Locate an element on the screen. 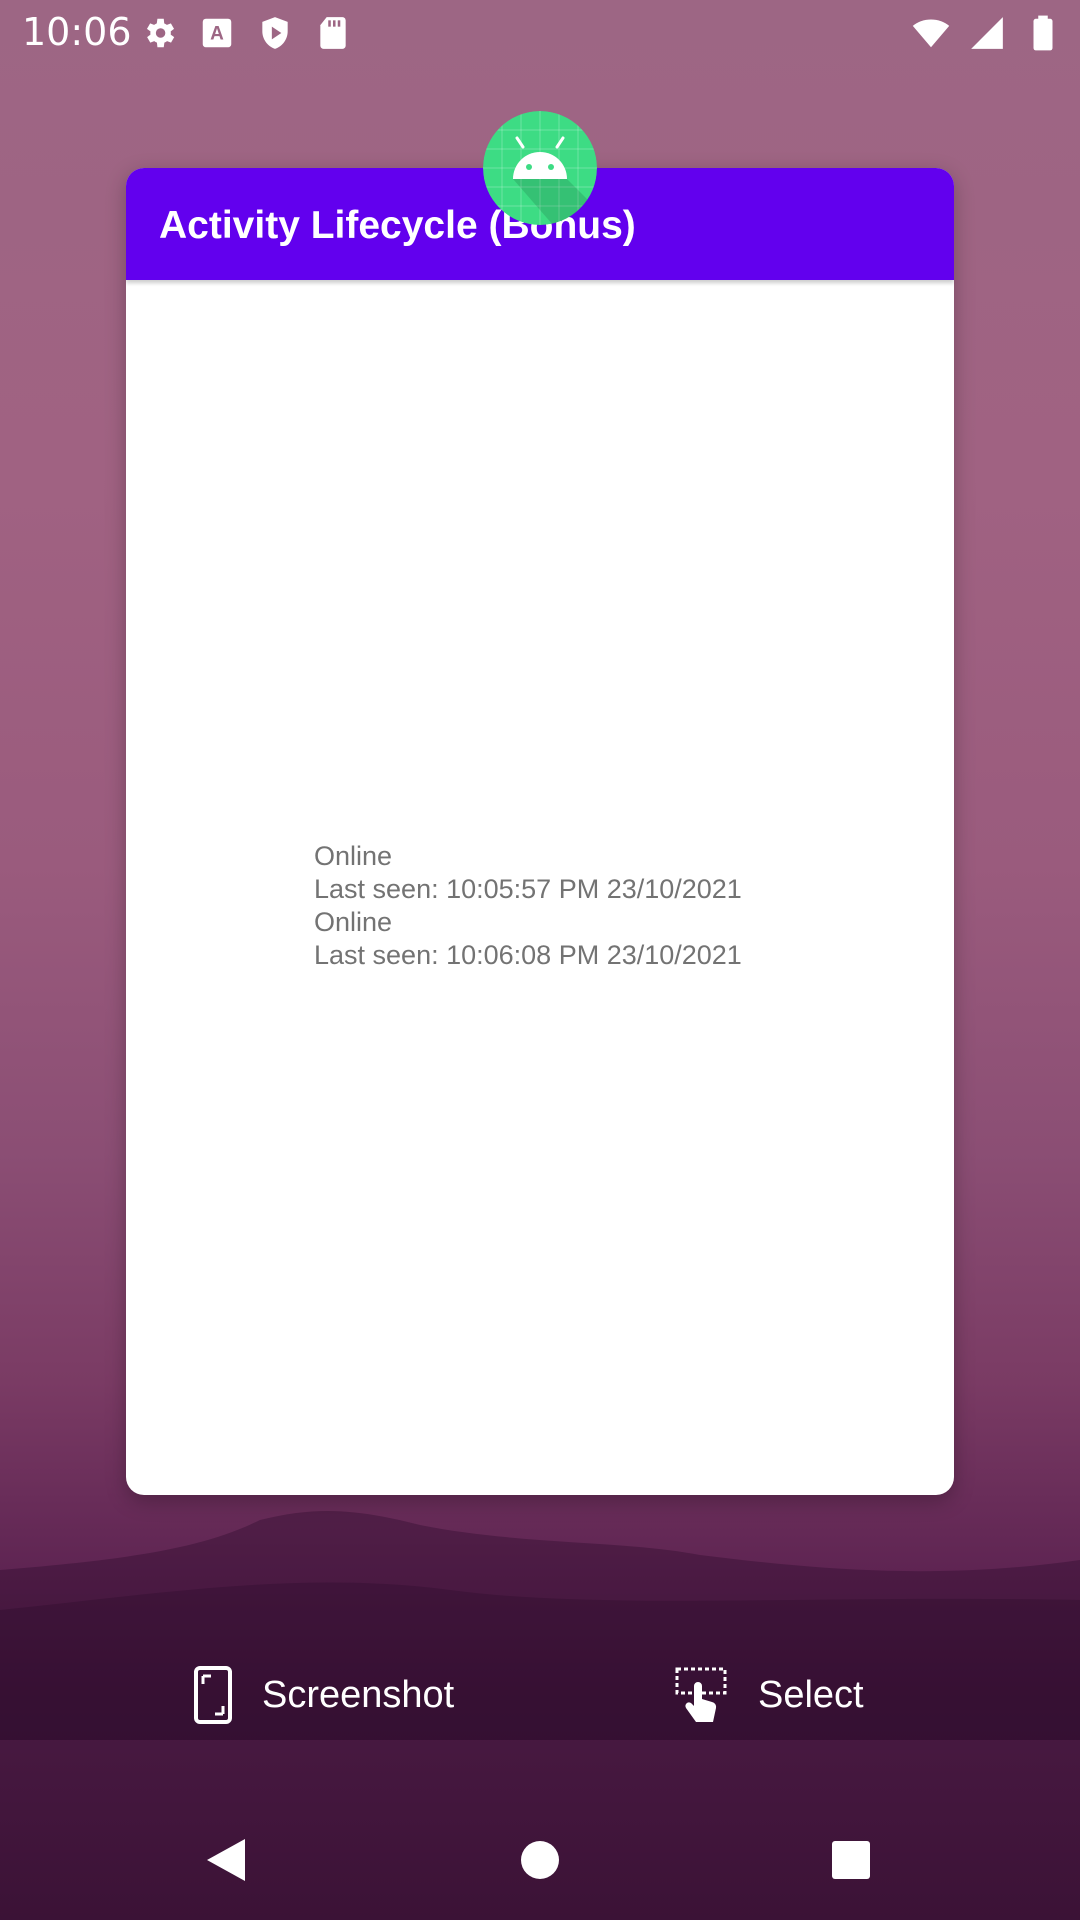 This screenshot has height=1920, width=1080. home-button is located at coordinates (540, 1860).